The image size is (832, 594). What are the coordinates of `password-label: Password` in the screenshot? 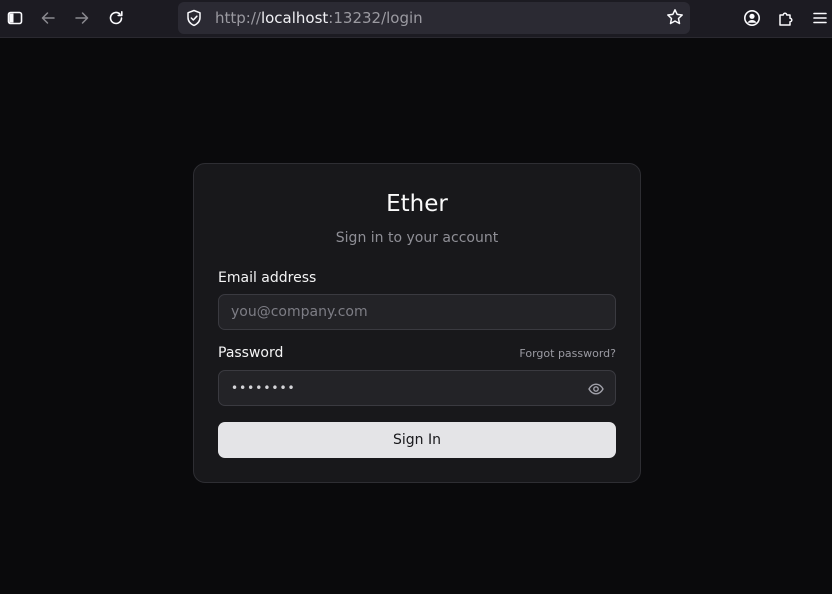 It's located at (251, 353).